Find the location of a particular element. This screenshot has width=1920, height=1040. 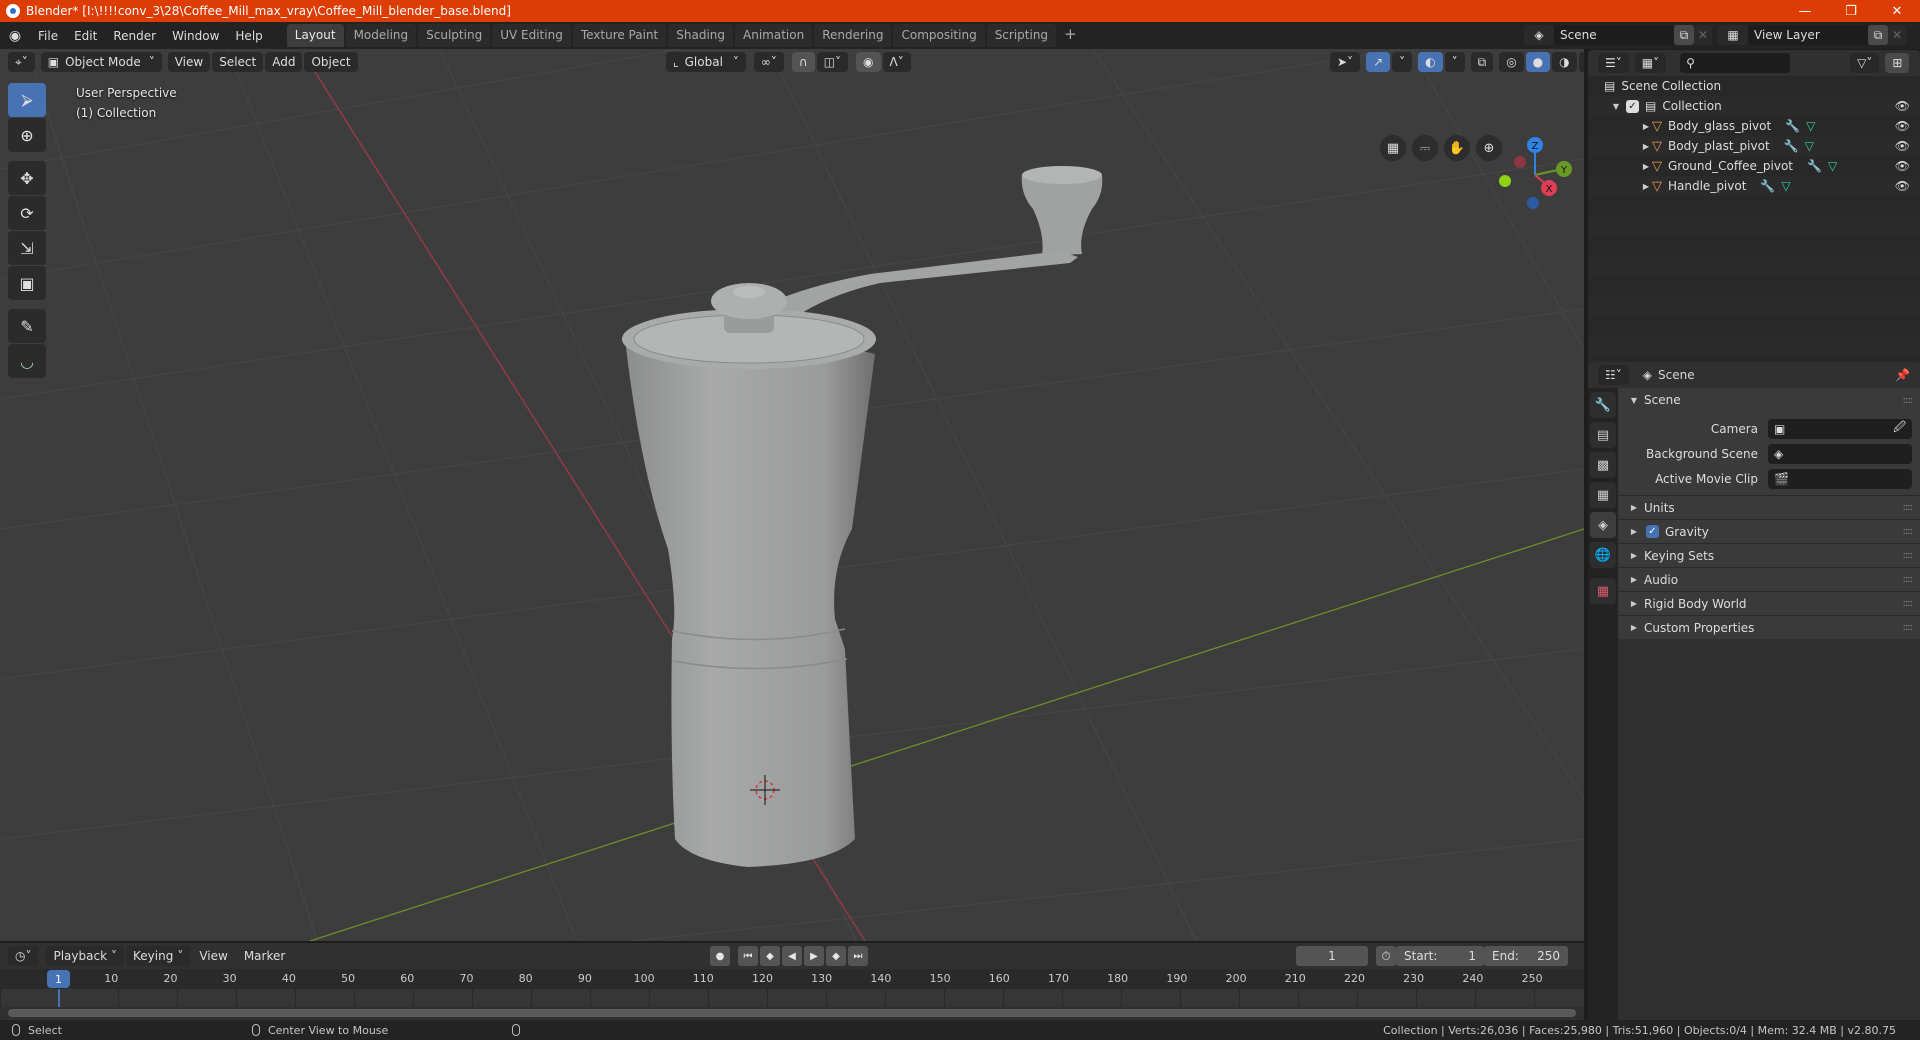

playhead-line is located at coordinates (59, 998).